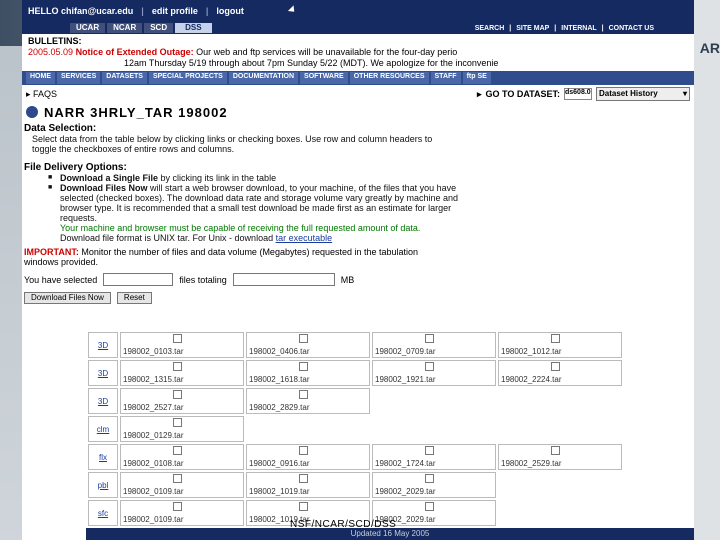  Describe the element at coordinates (124, 78) in the screenshot. I see `nav-datasets: DATASETS` at that location.